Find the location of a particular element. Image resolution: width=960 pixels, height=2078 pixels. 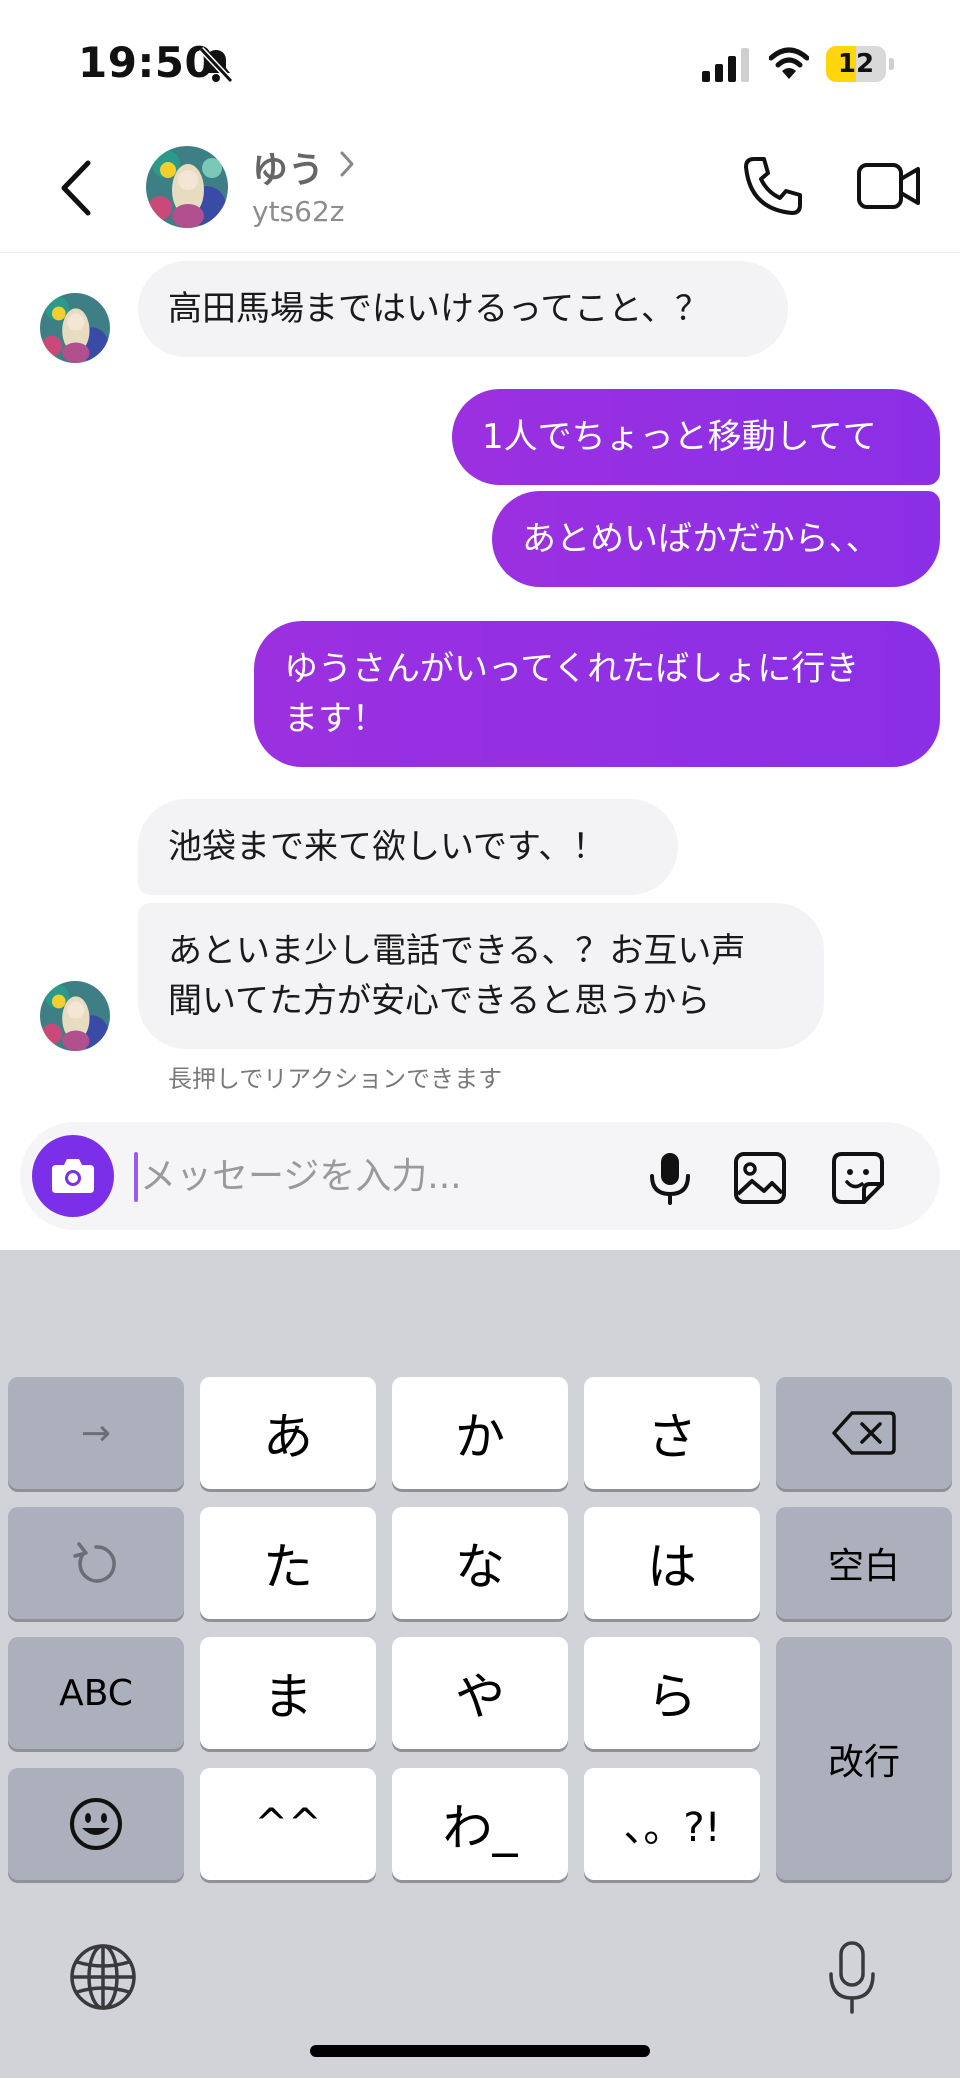

message-text-line: ます！ is located at coordinates (335, 719).